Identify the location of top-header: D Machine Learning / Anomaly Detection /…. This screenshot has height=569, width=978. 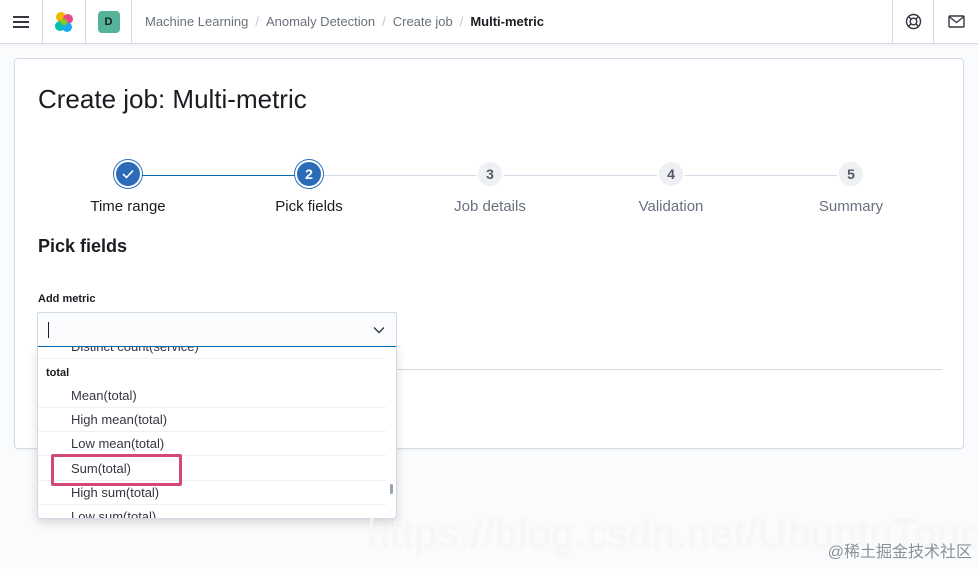
(489, 22).